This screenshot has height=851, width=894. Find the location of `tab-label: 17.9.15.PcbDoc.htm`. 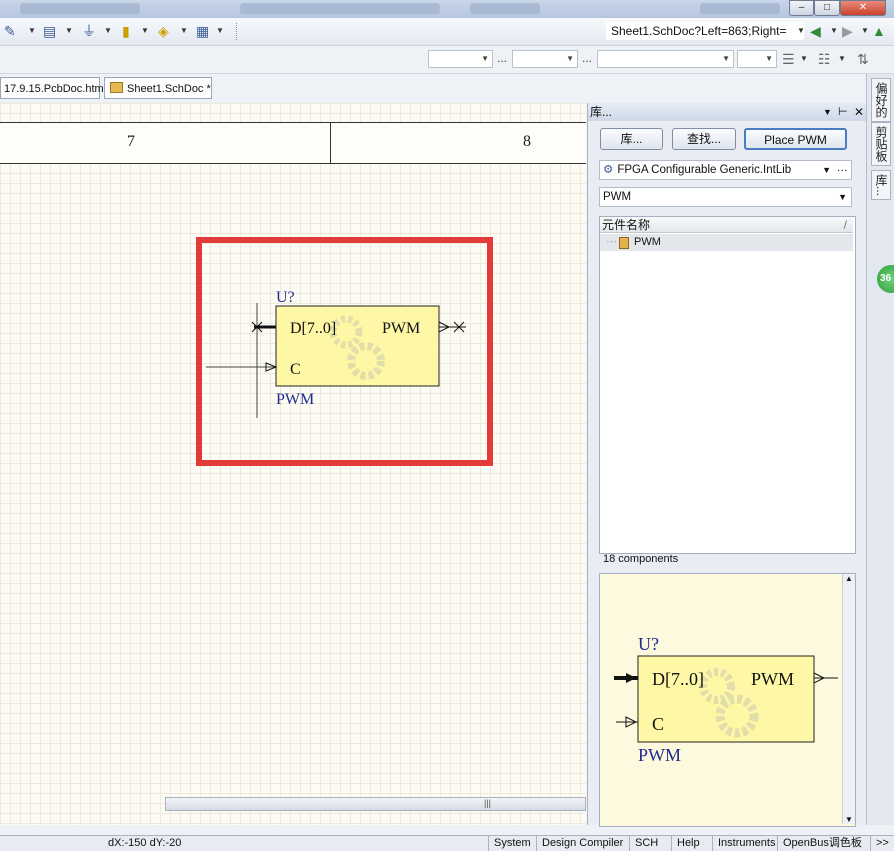

tab-label: 17.9.15.PcbDoc.htm is located at coordinates (54, 89).